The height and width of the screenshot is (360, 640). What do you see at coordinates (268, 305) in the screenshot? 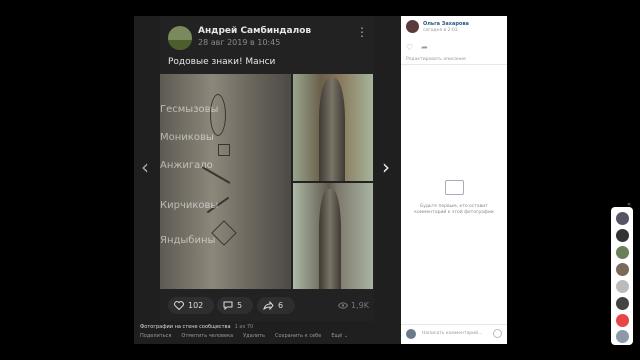
I see `share-icon` at bounding box center [268, 305].